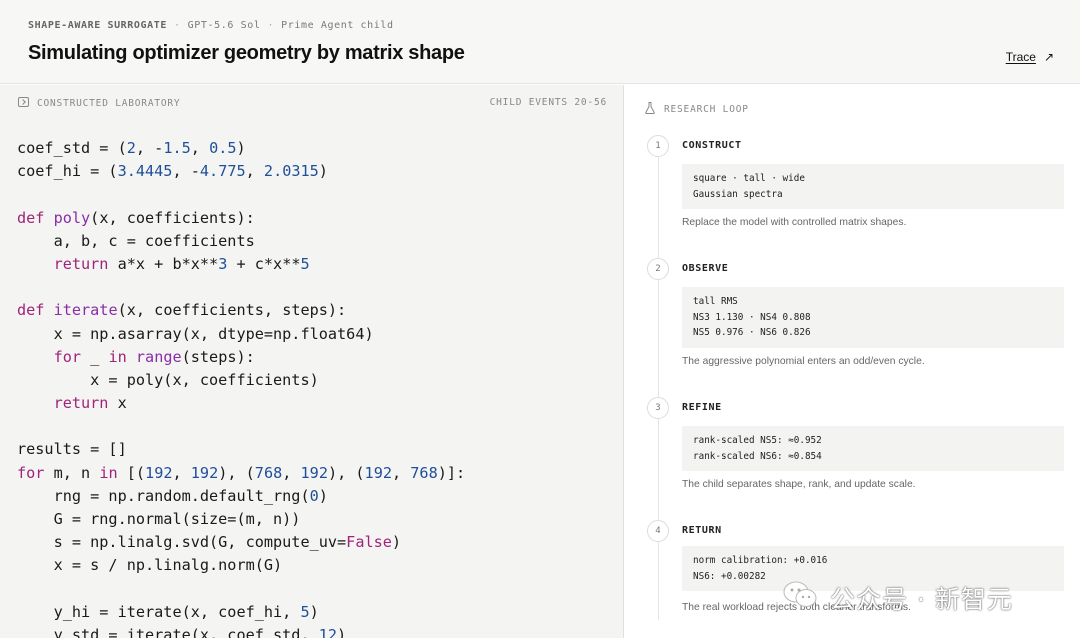 The height and width of the screenshot is (638, 1080). Describe the element at coordinates (314, 495) in the screenshot. I see `code-token: 0` at that location.